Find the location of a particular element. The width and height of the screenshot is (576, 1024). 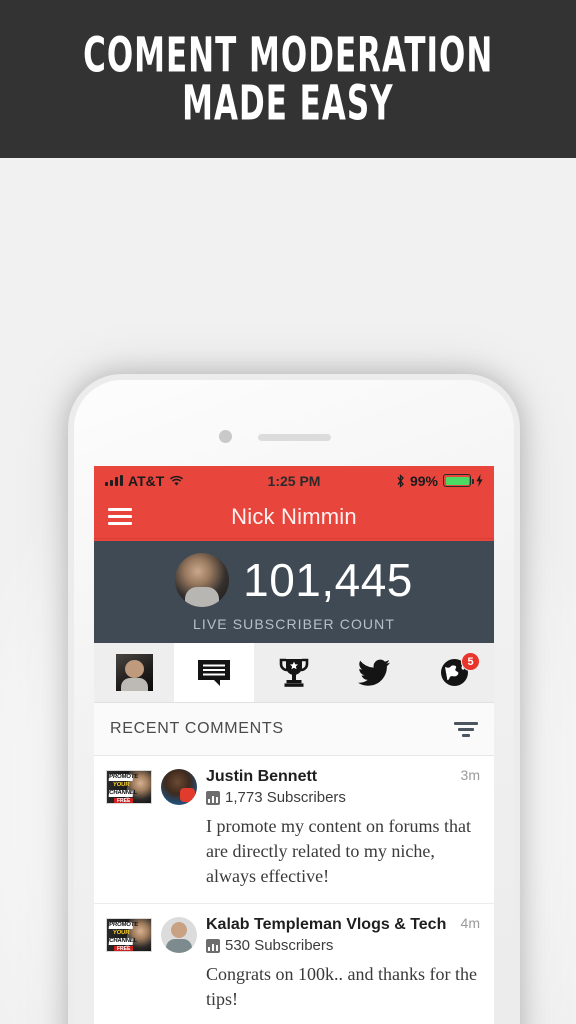

commenter-subscribers: 530 Subscribers is located at coordinates (329, 946).